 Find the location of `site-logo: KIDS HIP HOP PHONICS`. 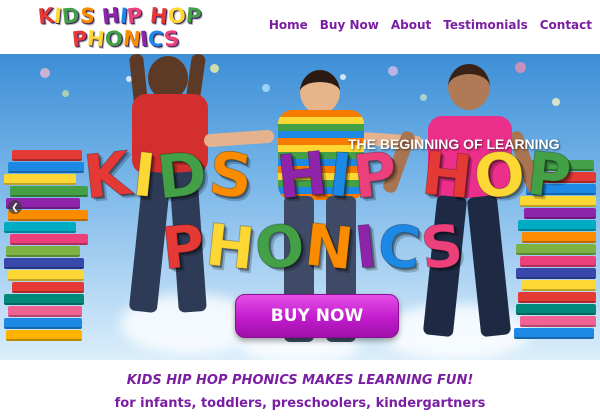

site-logo: KIDS HIP HOP PHONICS is located at coordinates (120, 27).